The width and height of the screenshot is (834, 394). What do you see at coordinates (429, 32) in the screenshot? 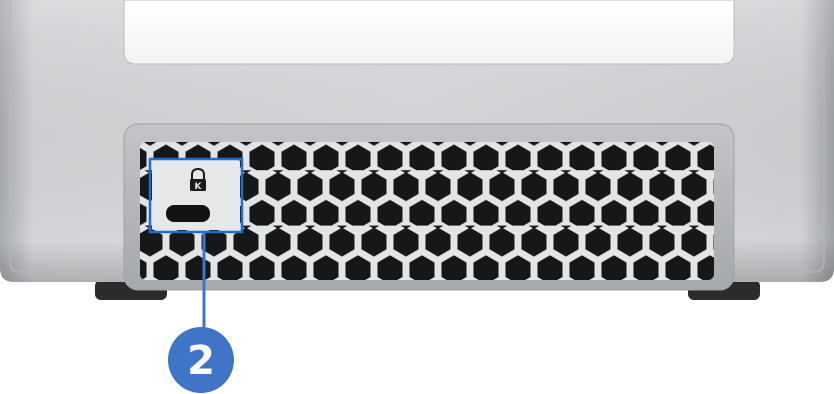
I see `top-window` at bounding box center [429, 32].